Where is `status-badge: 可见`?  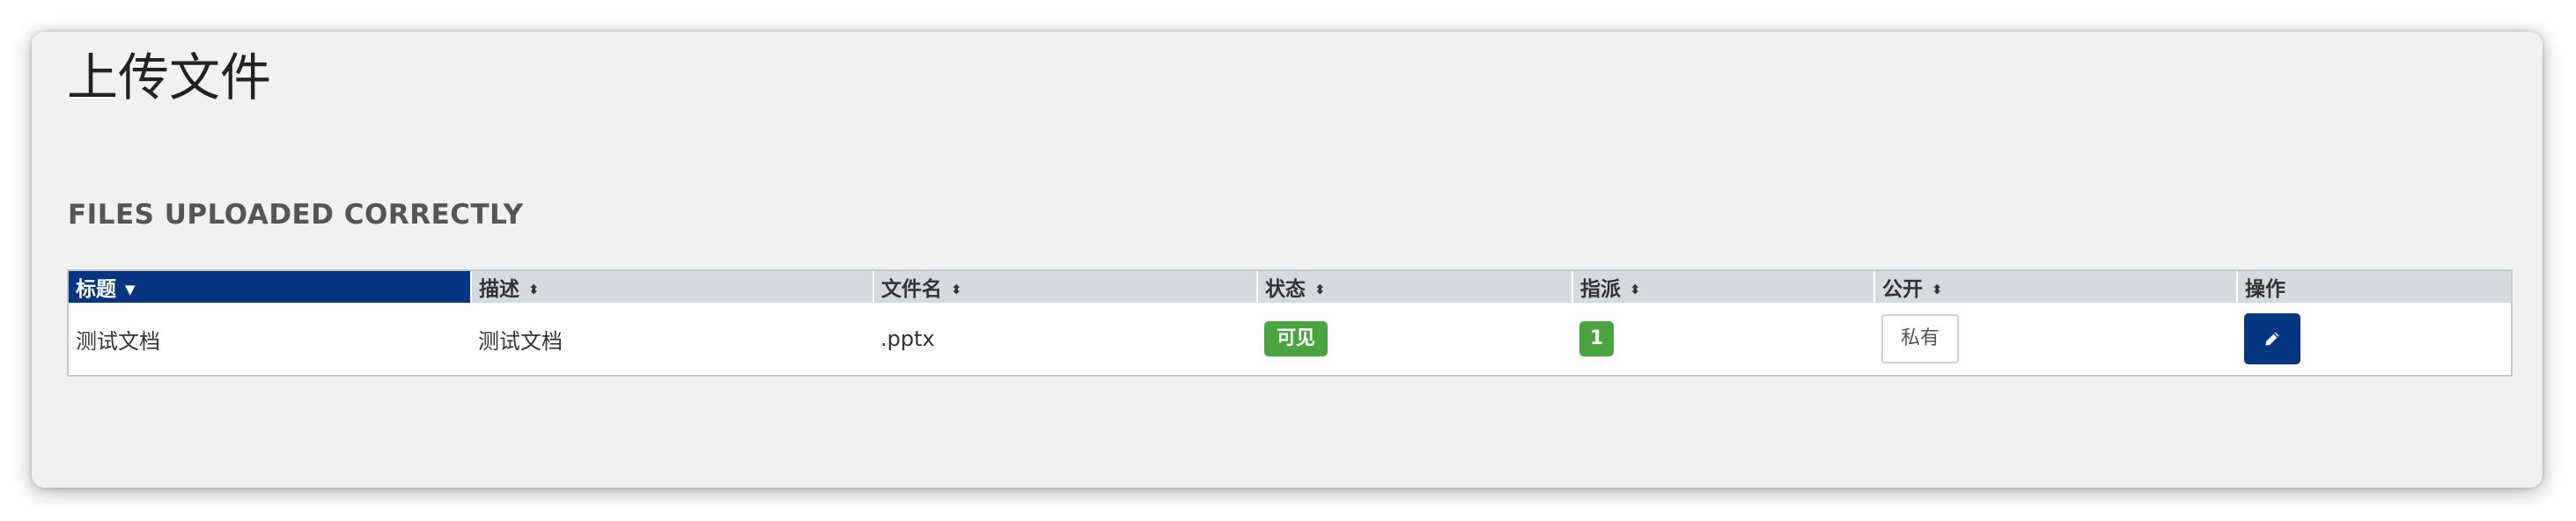 status-badge: 可见 is located at coordinates (1296, 338).